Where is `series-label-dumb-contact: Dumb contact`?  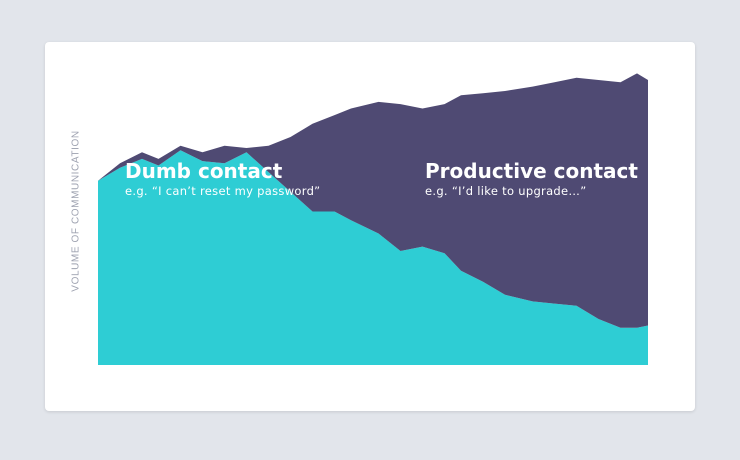 series-label-dumb-contact: Dumb contact is located at coordinates (204, 171).